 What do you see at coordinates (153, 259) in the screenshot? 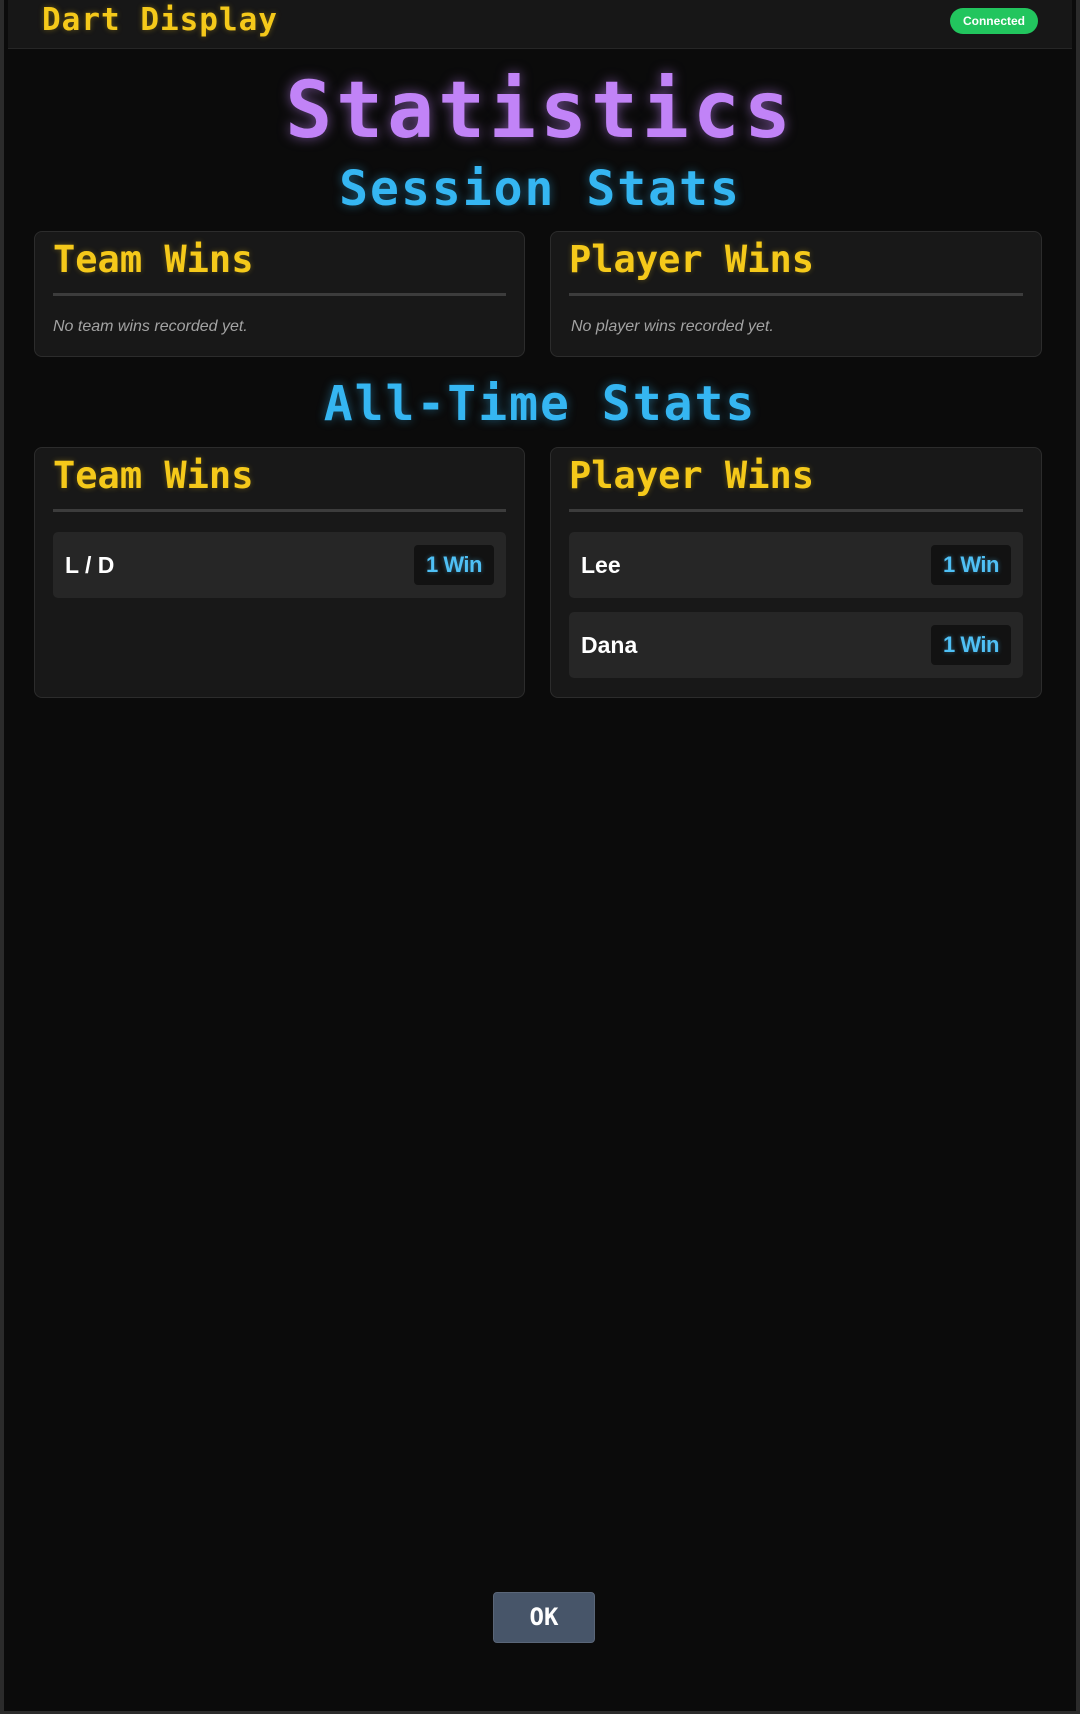
I see `session-team-wins-title: Team Wins` at bounding box center [153, 259].